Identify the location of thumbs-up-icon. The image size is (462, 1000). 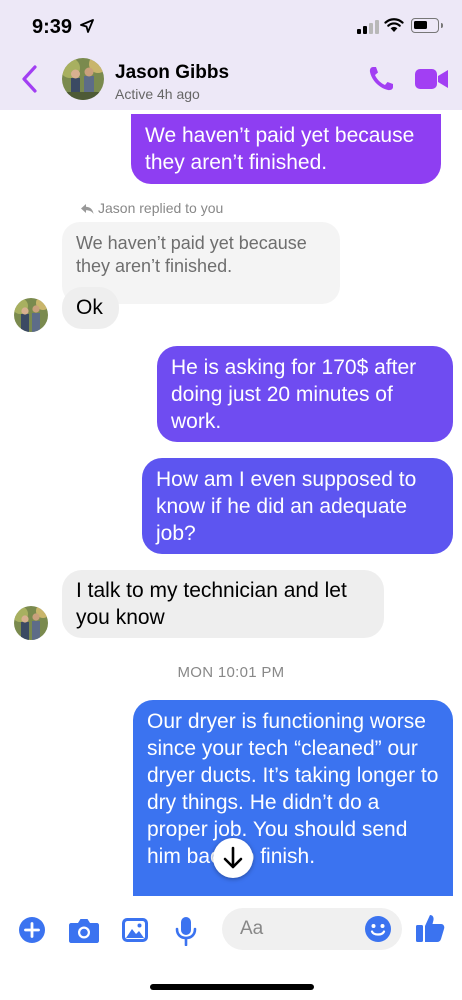
(430, 928).